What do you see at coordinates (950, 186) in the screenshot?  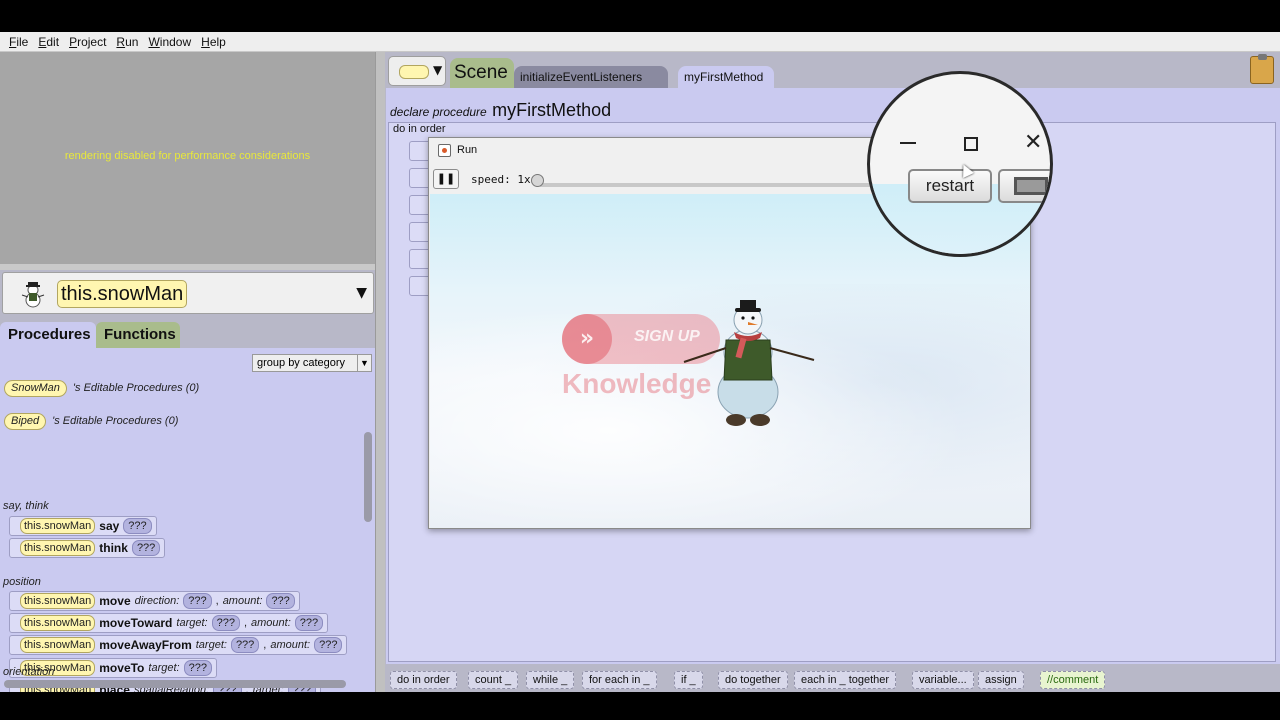 I see `restart-button: restart` at bounding box center [950, 186].